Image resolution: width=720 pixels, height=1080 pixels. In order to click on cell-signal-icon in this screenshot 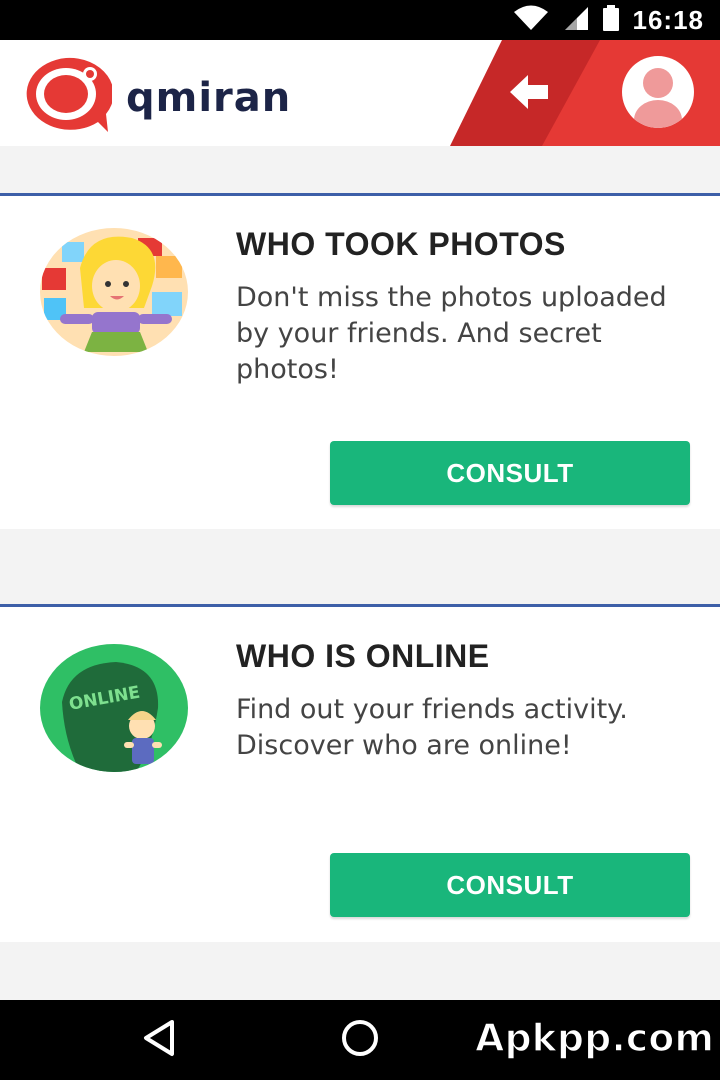, I will do `click(576, 20)`.